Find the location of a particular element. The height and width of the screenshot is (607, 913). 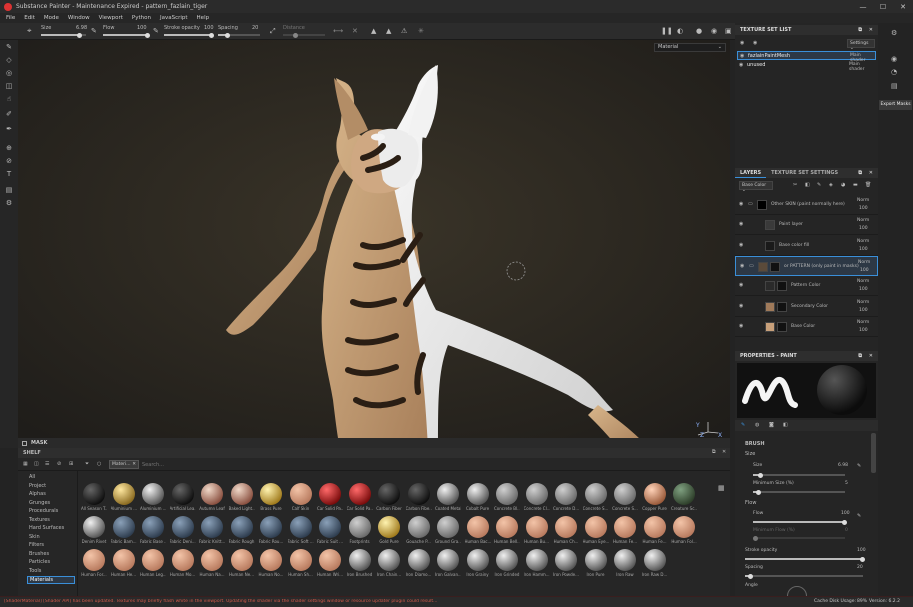

size-slider is located at coordinates (63, 35).